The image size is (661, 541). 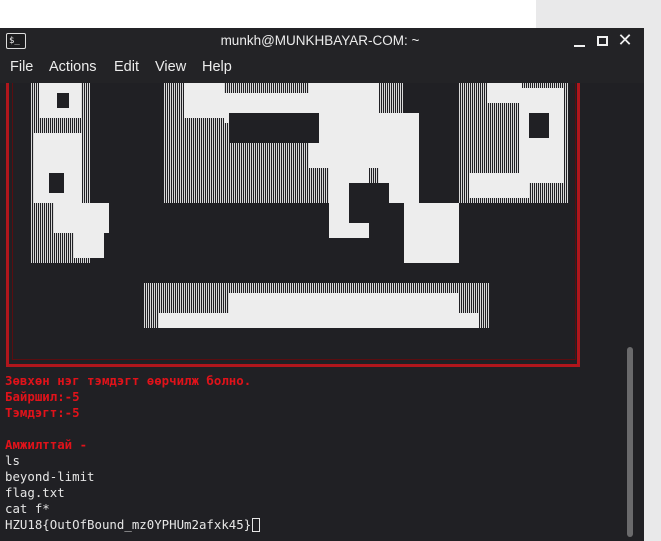 I want to click on terminal-command-cat: cat f*, so click(x=27, y=508).